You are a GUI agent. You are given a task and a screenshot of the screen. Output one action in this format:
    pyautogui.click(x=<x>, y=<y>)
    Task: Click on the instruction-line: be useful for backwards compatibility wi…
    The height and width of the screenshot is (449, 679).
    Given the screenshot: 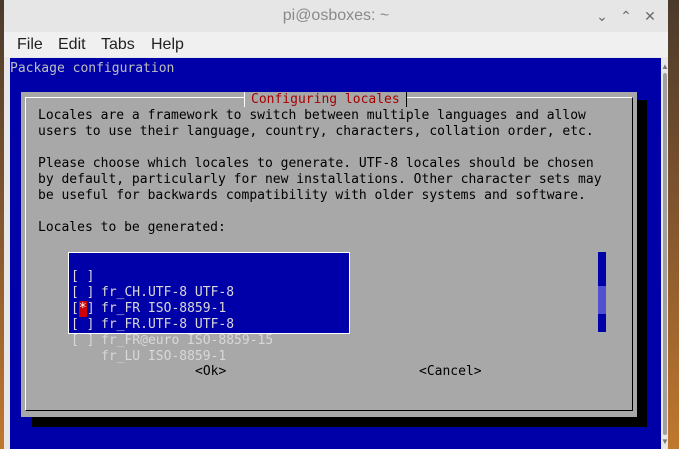 What is the action you would take?
    pyautogui.click(x=312, y=195)
    